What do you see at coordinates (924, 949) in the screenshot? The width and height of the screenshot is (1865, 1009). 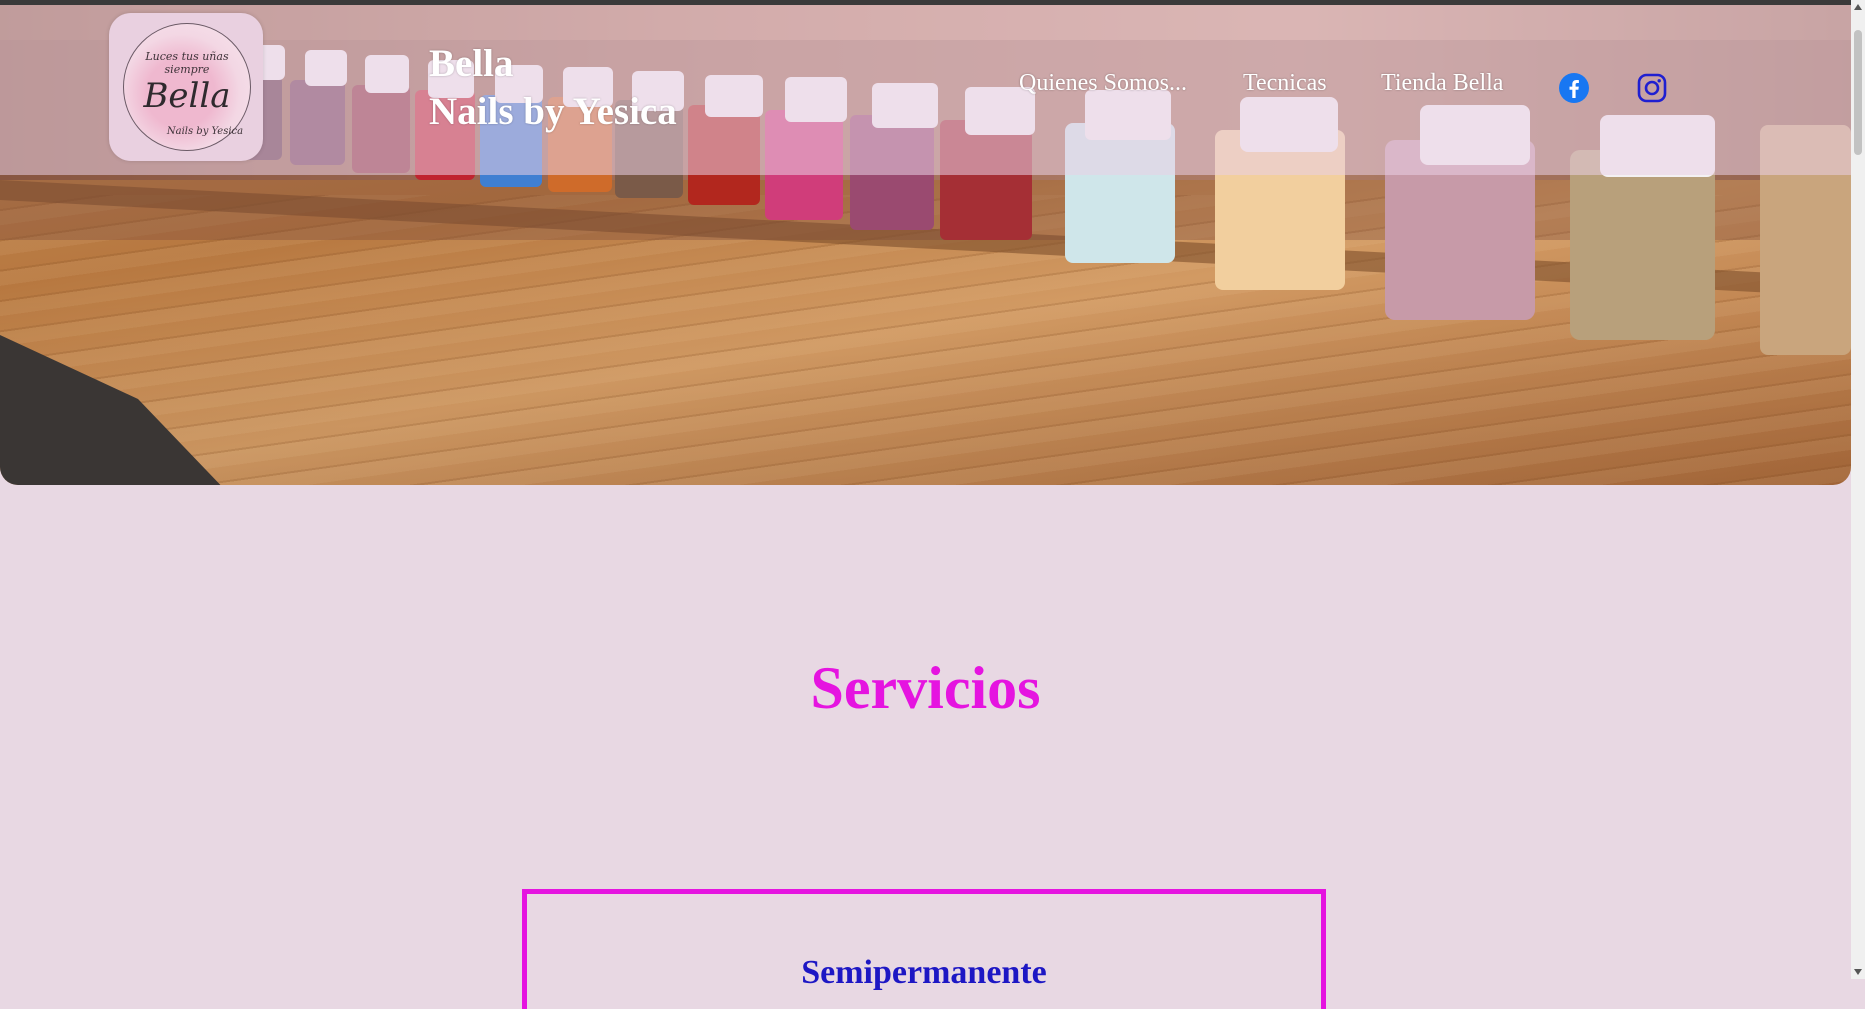 I see `service-card: Semipermanente` at bounding box center [924, 949].